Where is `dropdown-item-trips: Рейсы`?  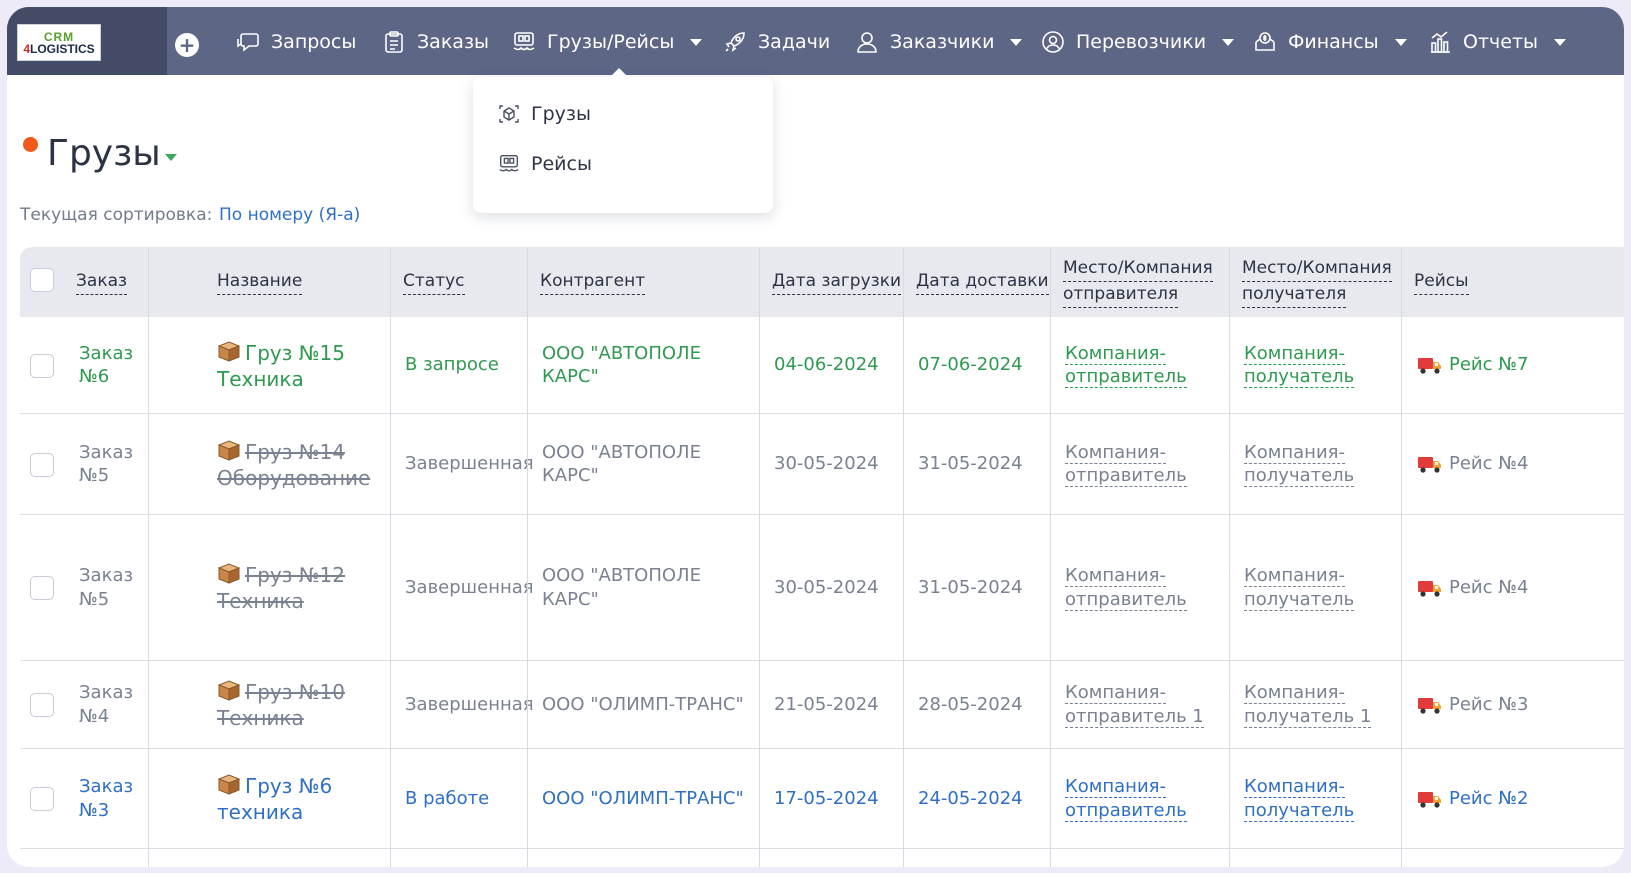 dropdown-item-trips: Рейсы is located at coordinates (544, 164).